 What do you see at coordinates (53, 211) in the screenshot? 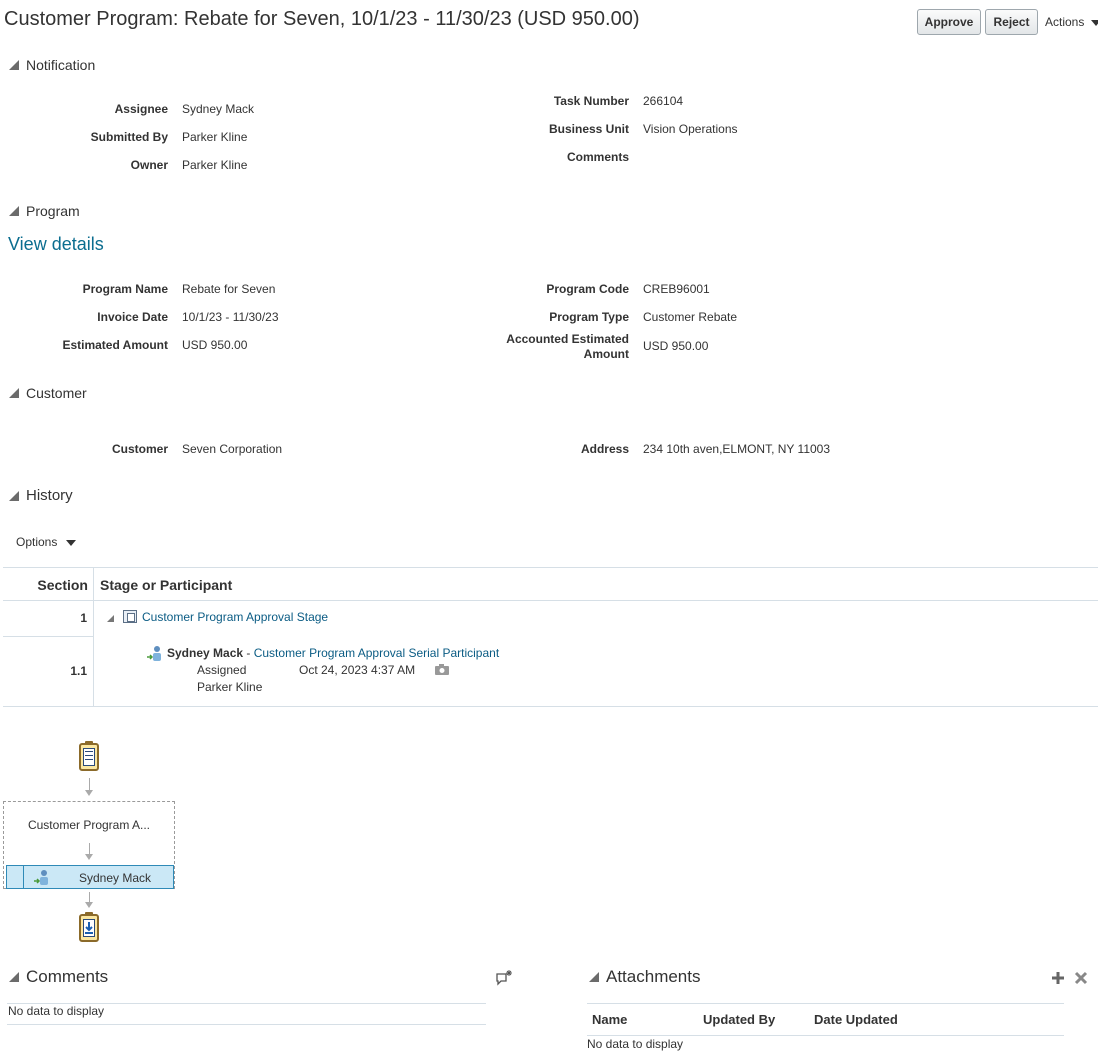
I see `program-heading: Program` at bounding box center [53, 211].